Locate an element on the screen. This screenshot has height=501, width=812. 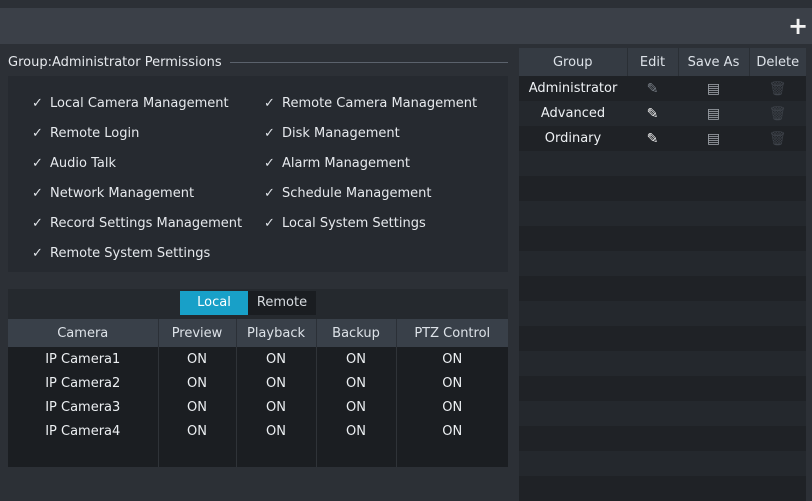
permission-item: ✓ Remote Camera Management is located at coordinates (370, 103).